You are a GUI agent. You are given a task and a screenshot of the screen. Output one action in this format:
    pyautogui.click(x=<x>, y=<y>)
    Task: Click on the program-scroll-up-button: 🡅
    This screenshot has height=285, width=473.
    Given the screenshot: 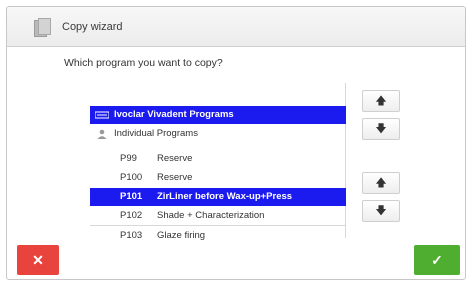 What is the action you would take?
    pyautogui.click(x=381, y=183)
    